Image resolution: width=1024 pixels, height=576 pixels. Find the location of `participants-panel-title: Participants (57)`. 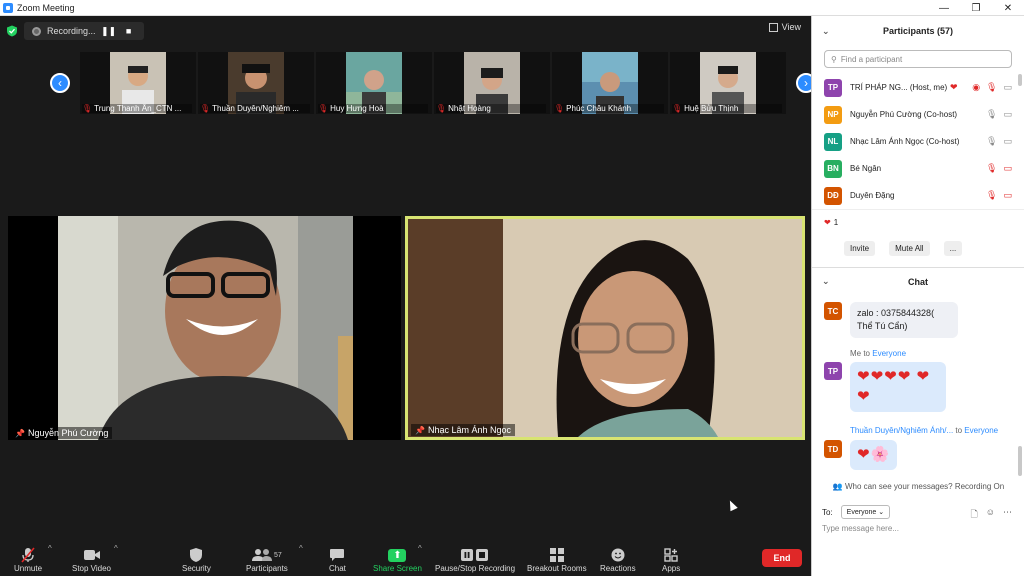

participants-panel-title: Participants (57) is located at coordinates (918, 31).